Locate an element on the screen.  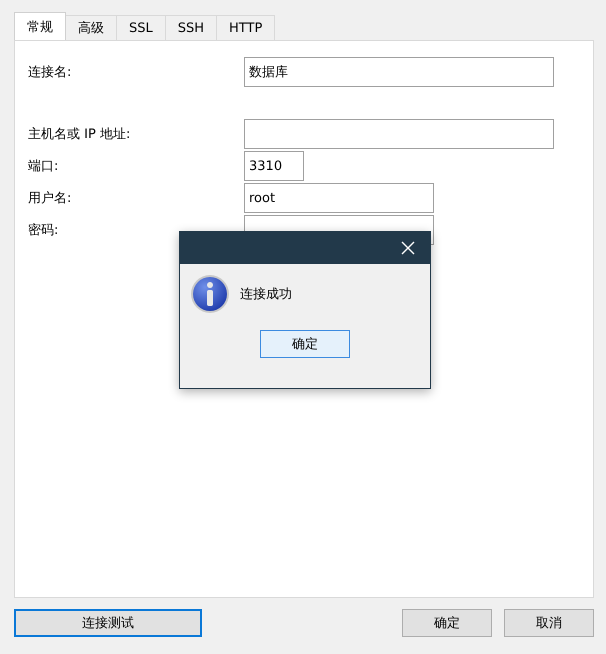
tab: HTTP is located at coordinates (246, 27).